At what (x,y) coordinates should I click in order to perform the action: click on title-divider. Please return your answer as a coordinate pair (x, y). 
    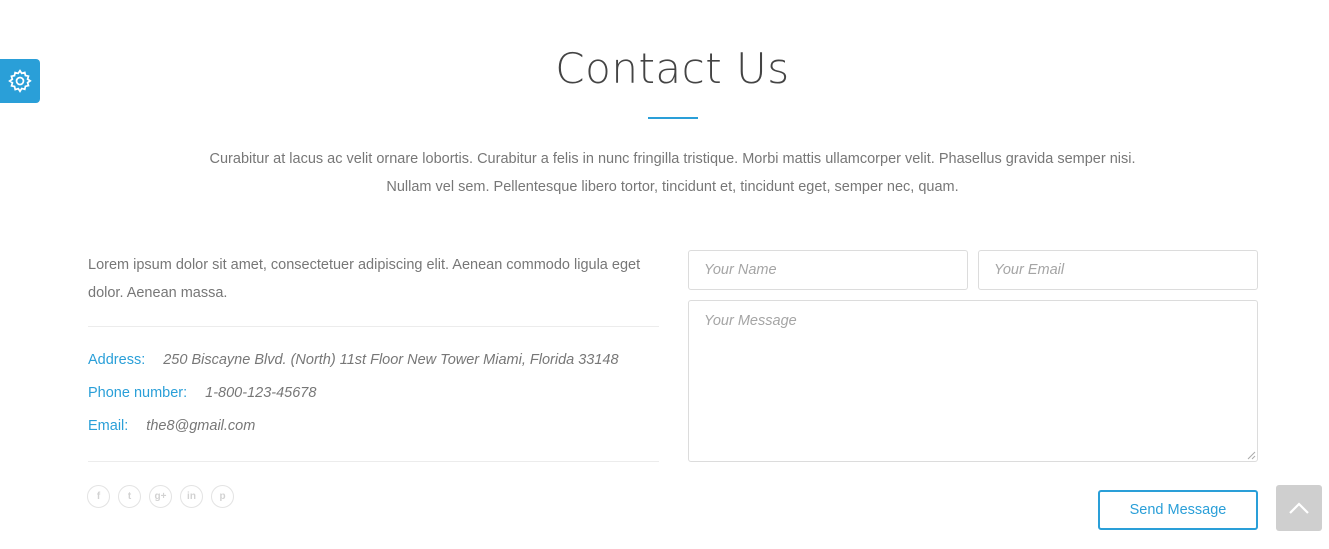
    Looking at the image, I should click on (673, 118).